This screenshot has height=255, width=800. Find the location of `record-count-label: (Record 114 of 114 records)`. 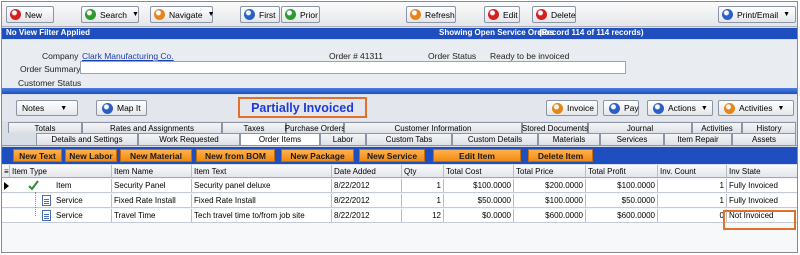

record-count-label: (Record 114 of 114 records) is located at coordinates (591, 32).